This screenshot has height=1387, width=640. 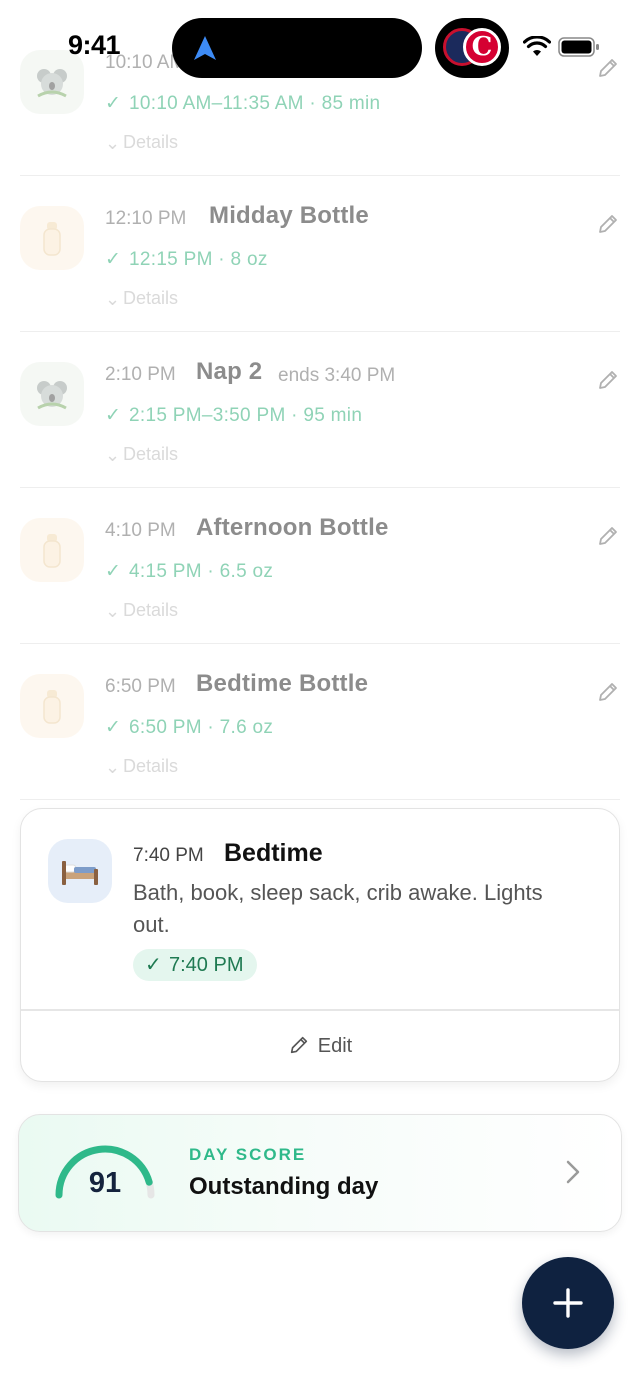 What do you see at coordinates (246, 415) in the screenshot?
I see `actual-log-text: 2:15 PM–3:50 PM · 95 min` at bounding box center [246, 415].